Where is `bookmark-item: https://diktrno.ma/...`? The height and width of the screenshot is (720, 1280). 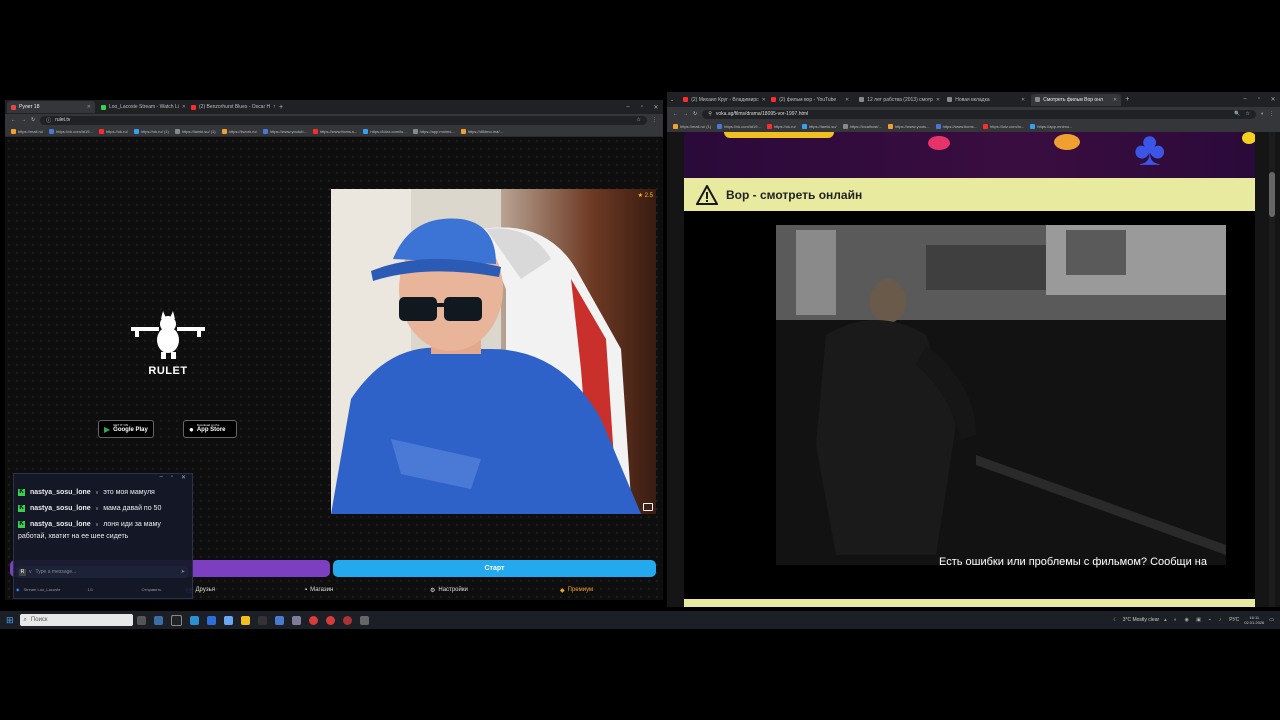
bookmark-item: https://diktrno.ma/... is located at coordinates (481, 131).